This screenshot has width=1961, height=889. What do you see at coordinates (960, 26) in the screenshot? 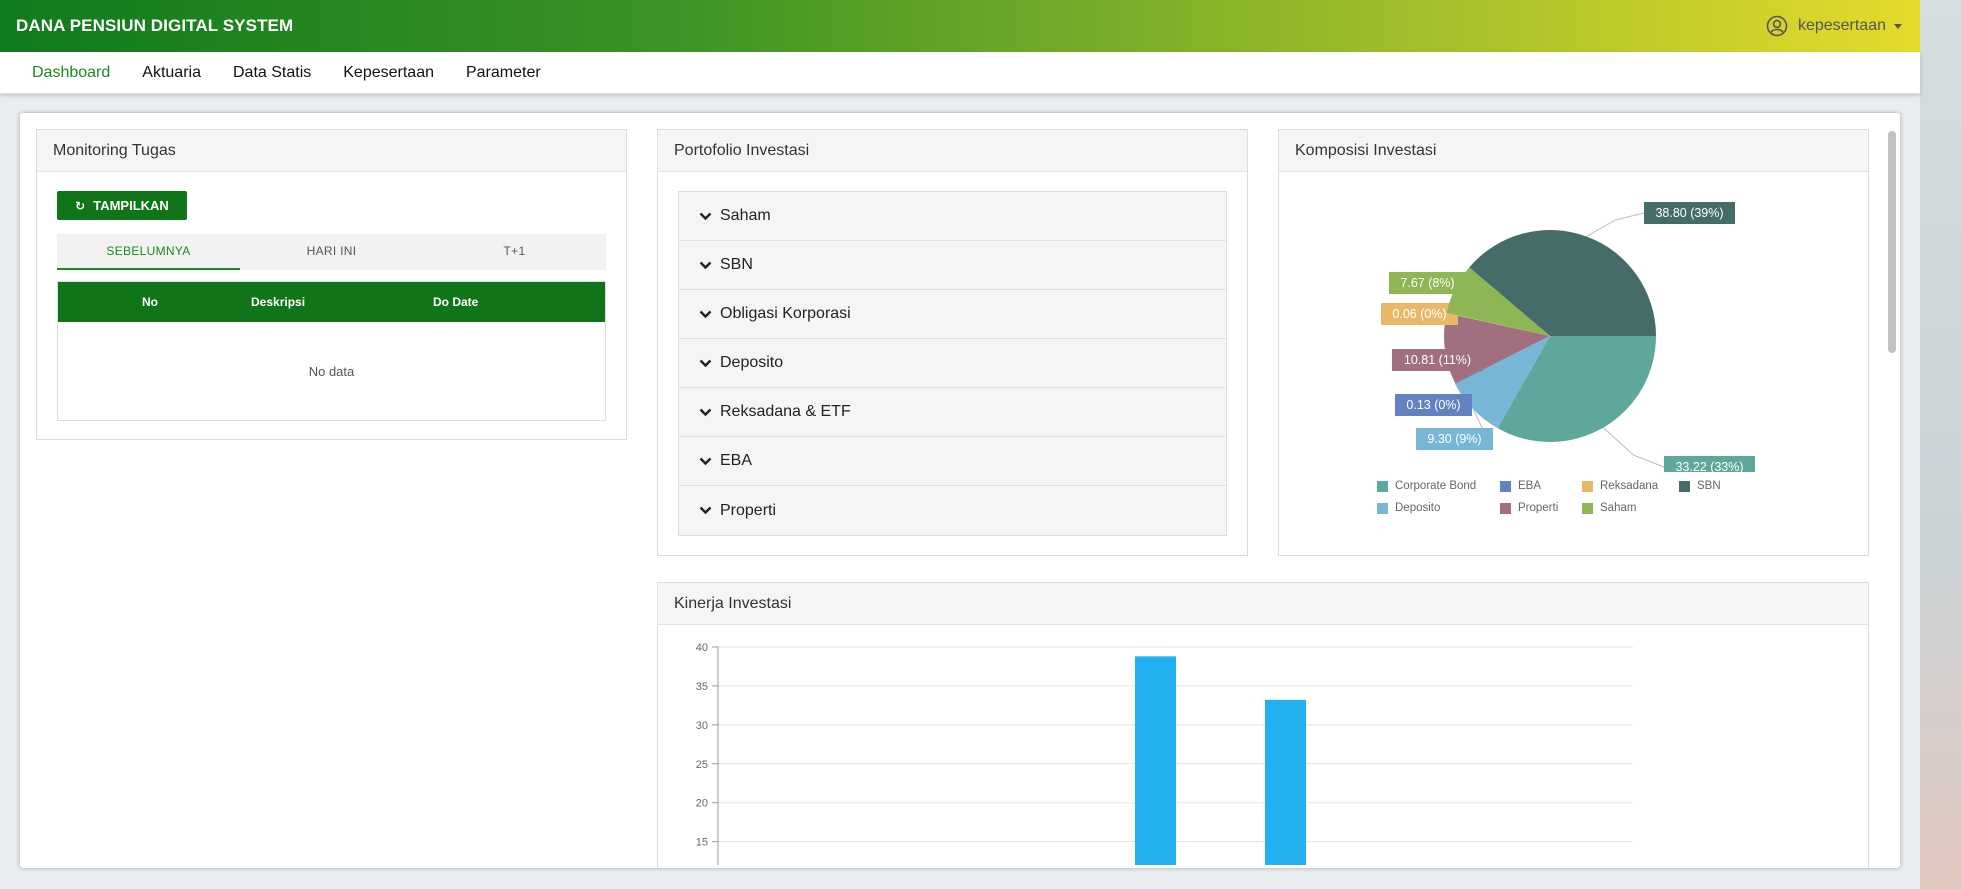
I see `top-bar: DANA PENSIUN DIGITAL SYSTEM kepesertaan` at bounding box center [960, 26].